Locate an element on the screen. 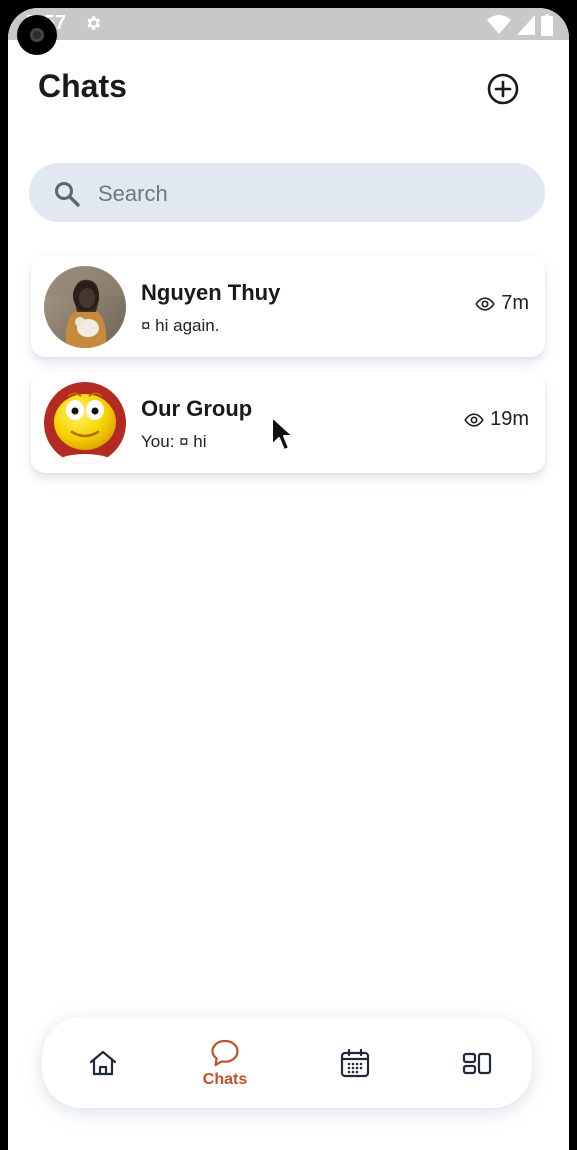 This screenshot has width=577, height=1150. nav-home is located at coordinates (103, 1062).